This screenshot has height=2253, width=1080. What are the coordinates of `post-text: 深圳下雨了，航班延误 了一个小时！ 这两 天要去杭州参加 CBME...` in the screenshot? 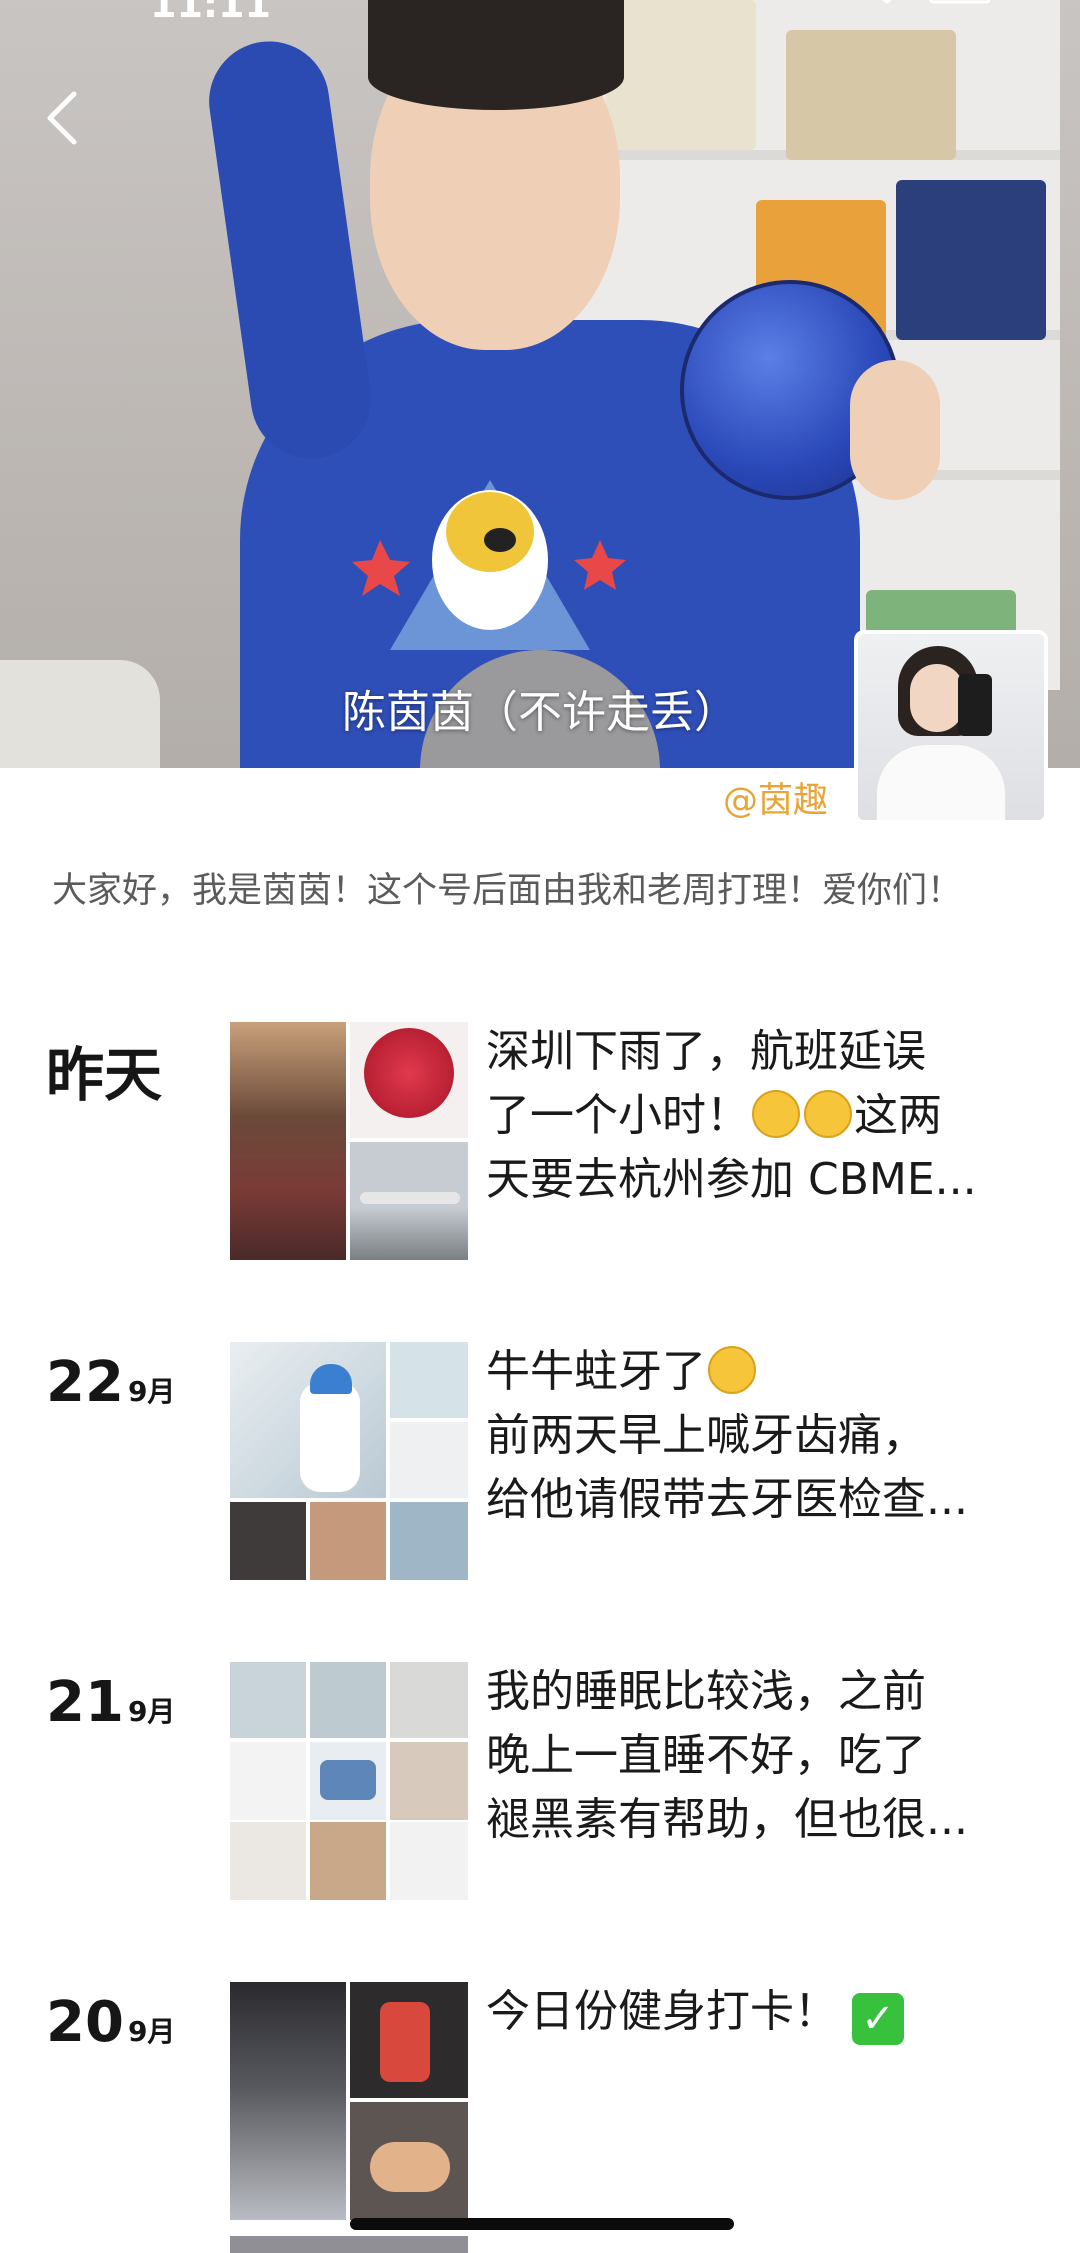 It's located at (731, 1115).